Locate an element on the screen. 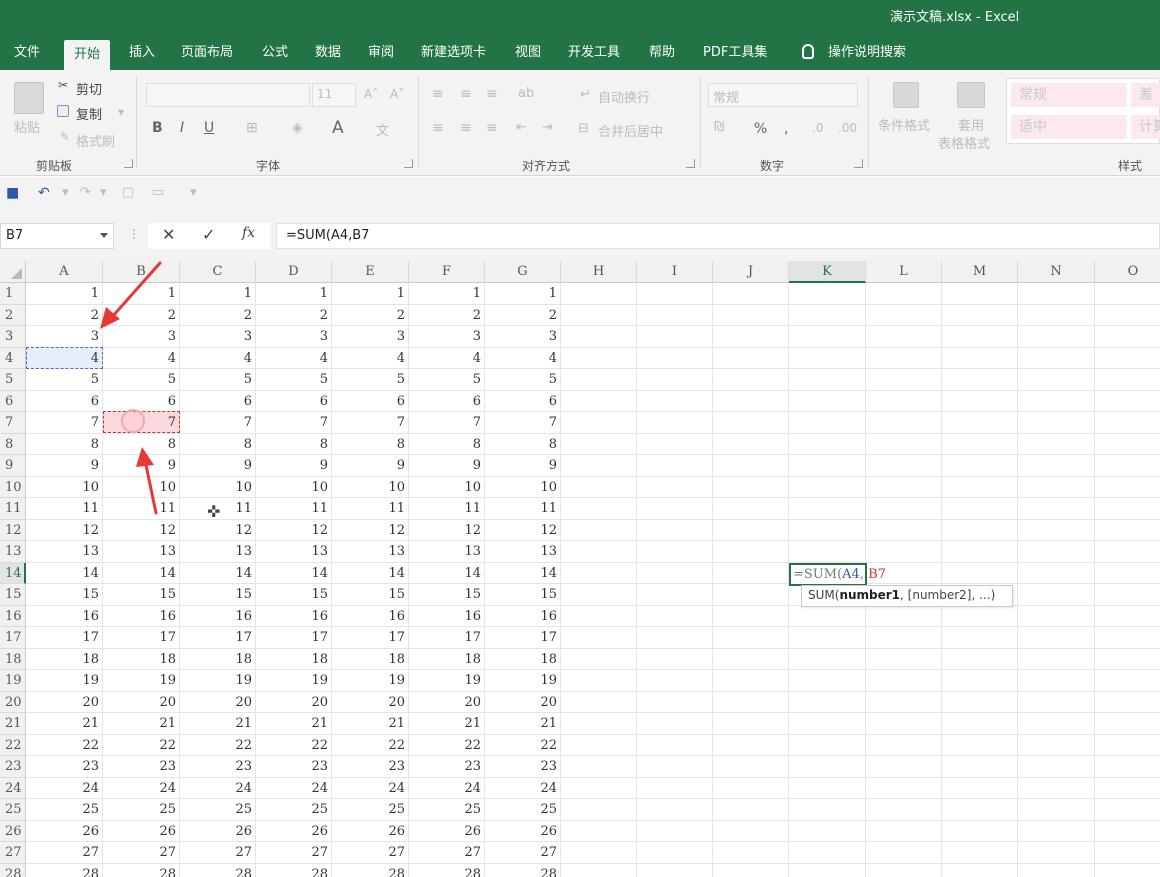  cell-a21: 21 is located at coordinates (64, 724).